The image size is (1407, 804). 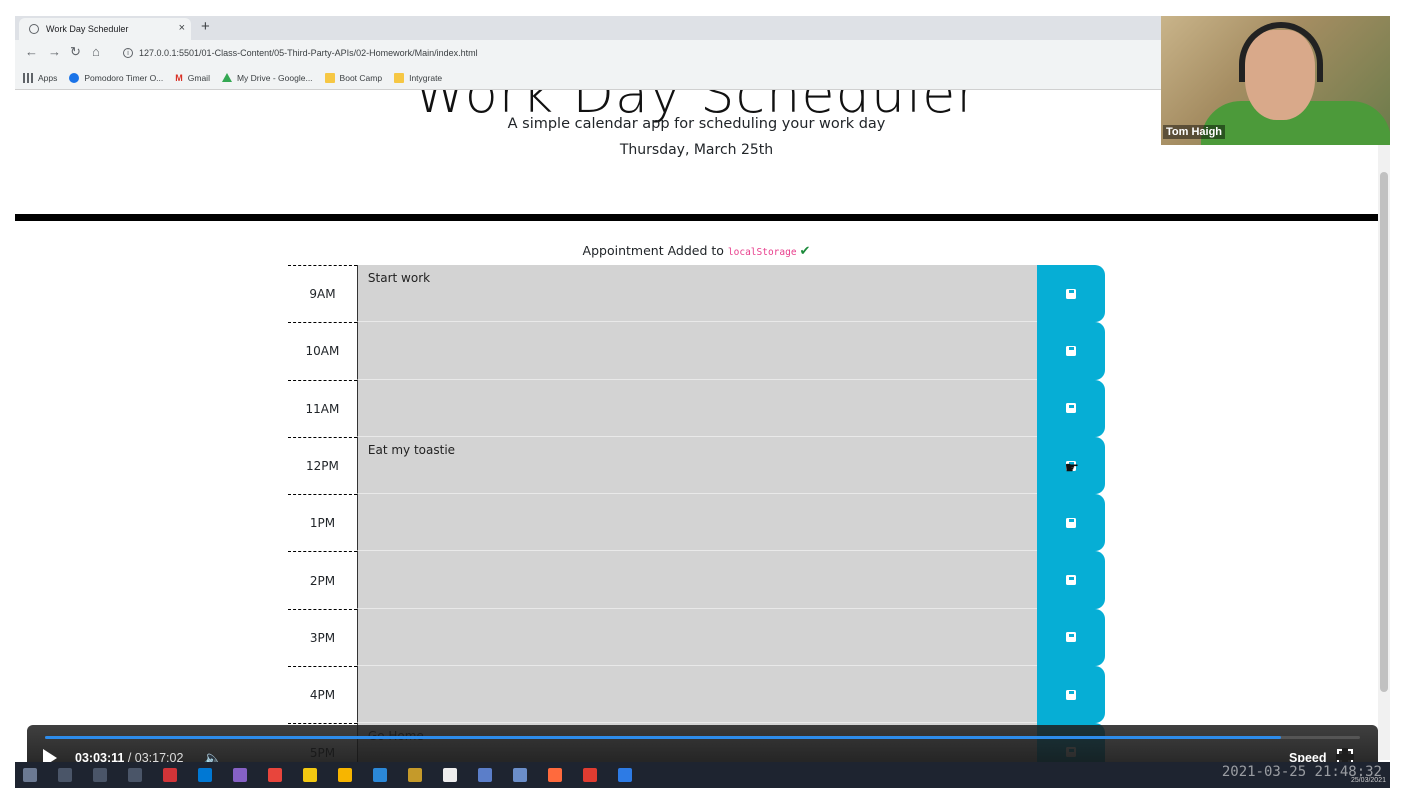 I want to click on app-icon-white, so click(x=450, y=775).